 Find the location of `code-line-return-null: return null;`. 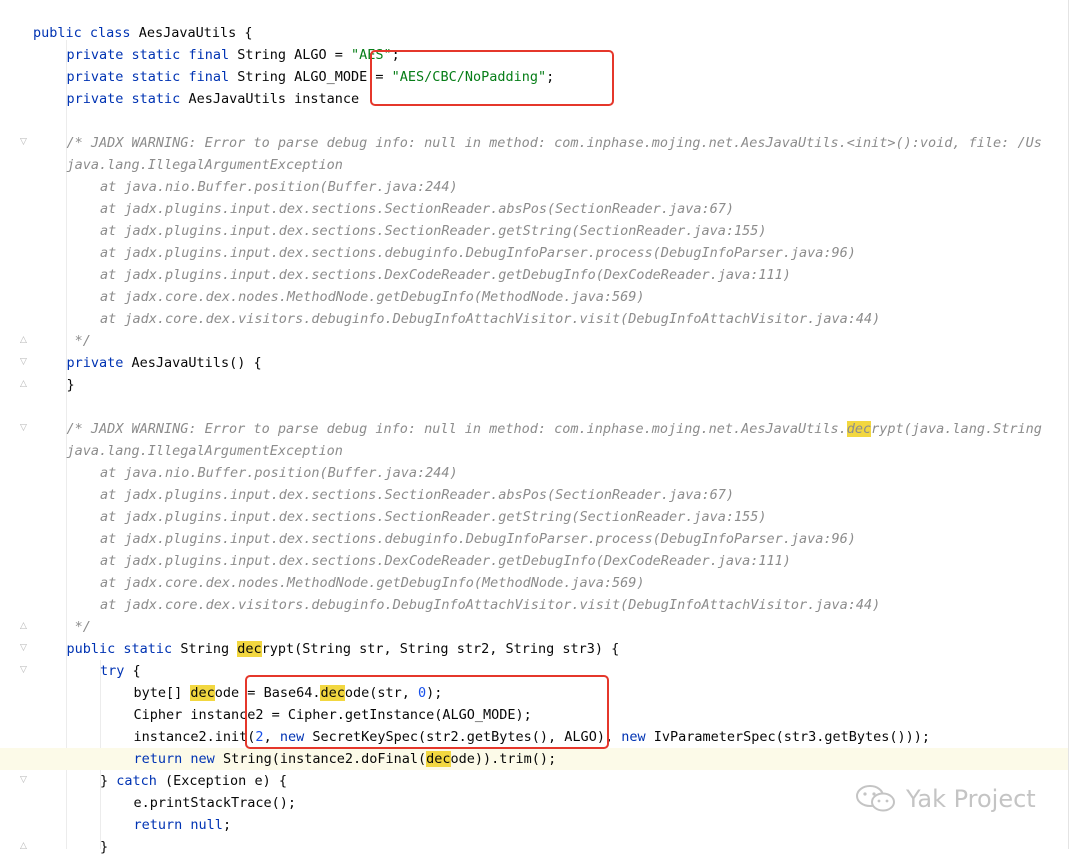

code-line-return-null: return null; is located at coordinates (182, 825).